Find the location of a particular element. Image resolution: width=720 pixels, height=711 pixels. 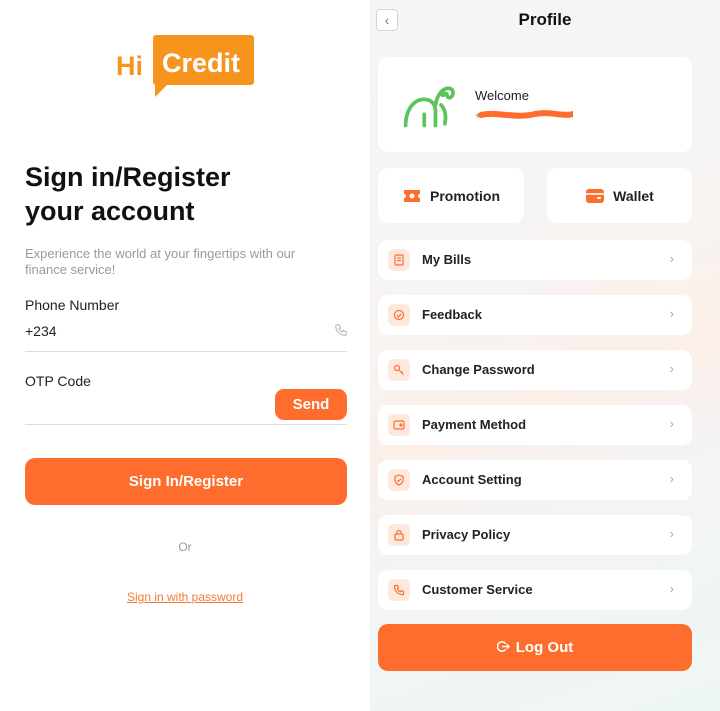

promotion-label: Promotion is located at coordinates (465, 195).